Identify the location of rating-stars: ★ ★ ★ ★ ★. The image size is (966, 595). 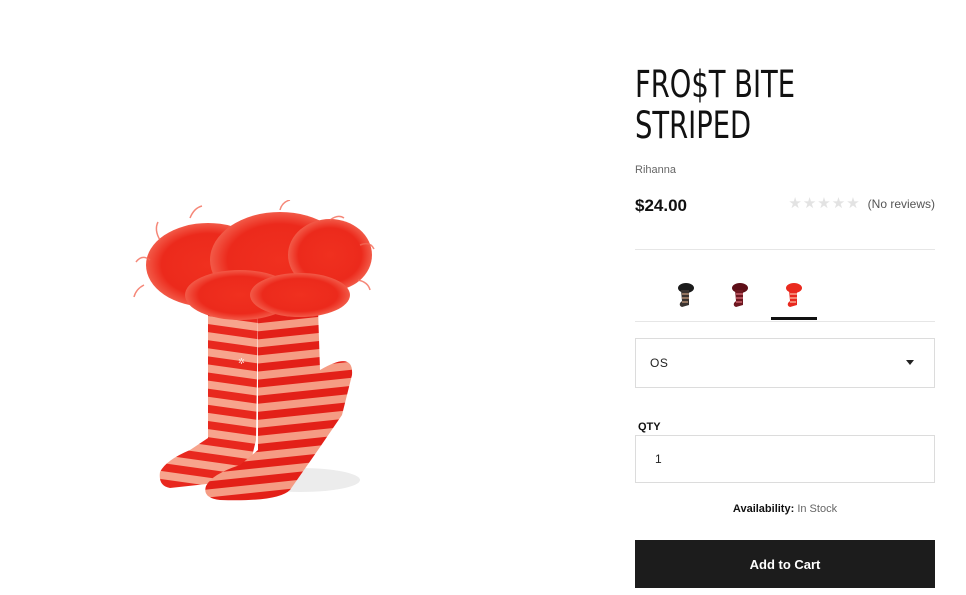
(823, 203).